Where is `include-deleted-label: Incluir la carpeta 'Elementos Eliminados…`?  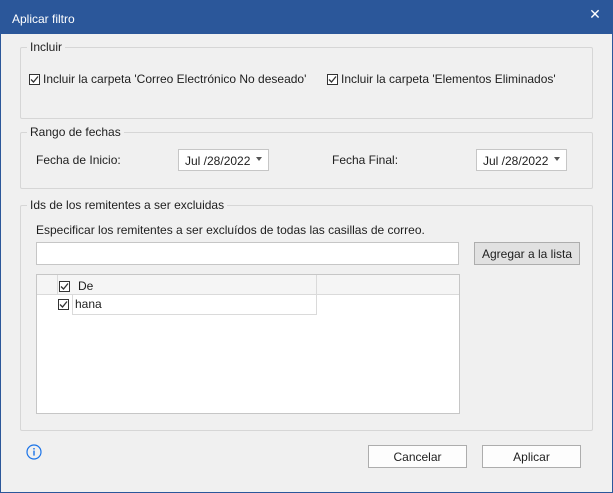 include-deleted-label: Incluir la carpeta 'Elementos Eliminados… is located at coordinates (448, 79).